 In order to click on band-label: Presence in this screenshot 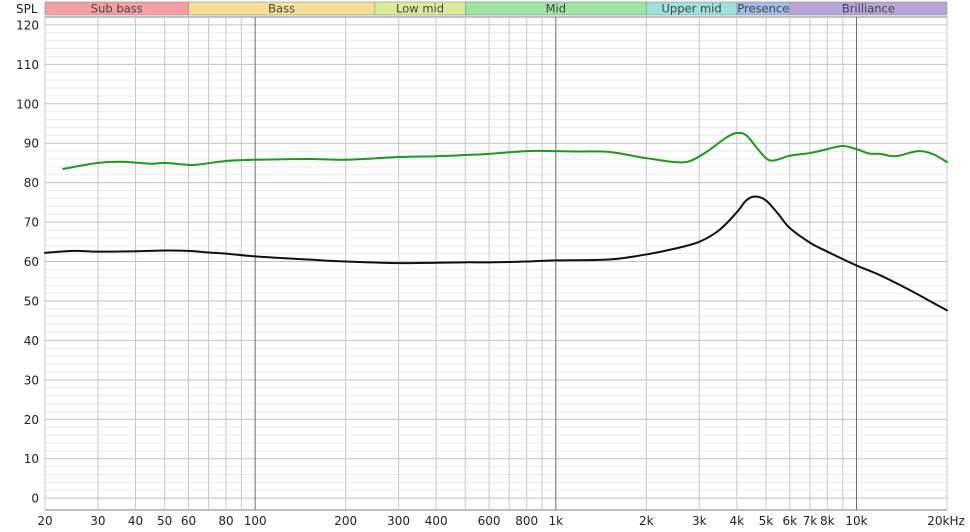, I will do `click(763, 9)`.